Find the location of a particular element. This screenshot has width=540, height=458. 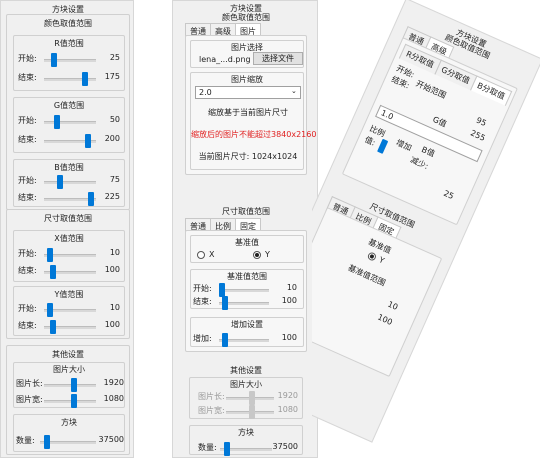

g-label: G值 is located at coordinates (439, 121).